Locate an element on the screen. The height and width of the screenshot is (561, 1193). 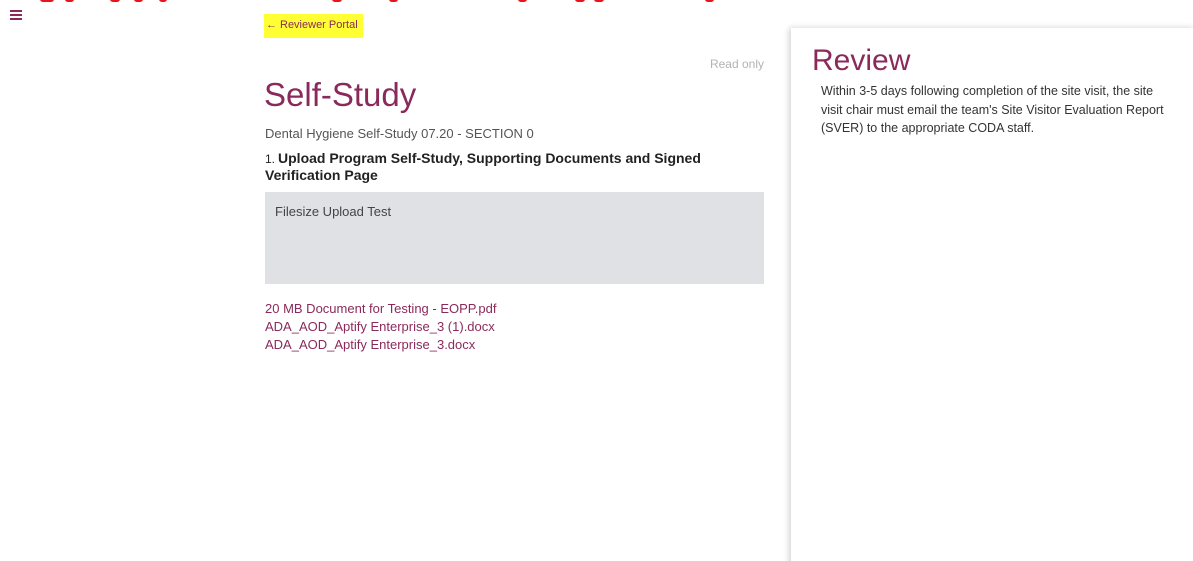
reviewer-portal-back-link: ← Reviewer Portal is located at coordinates (313, 26).